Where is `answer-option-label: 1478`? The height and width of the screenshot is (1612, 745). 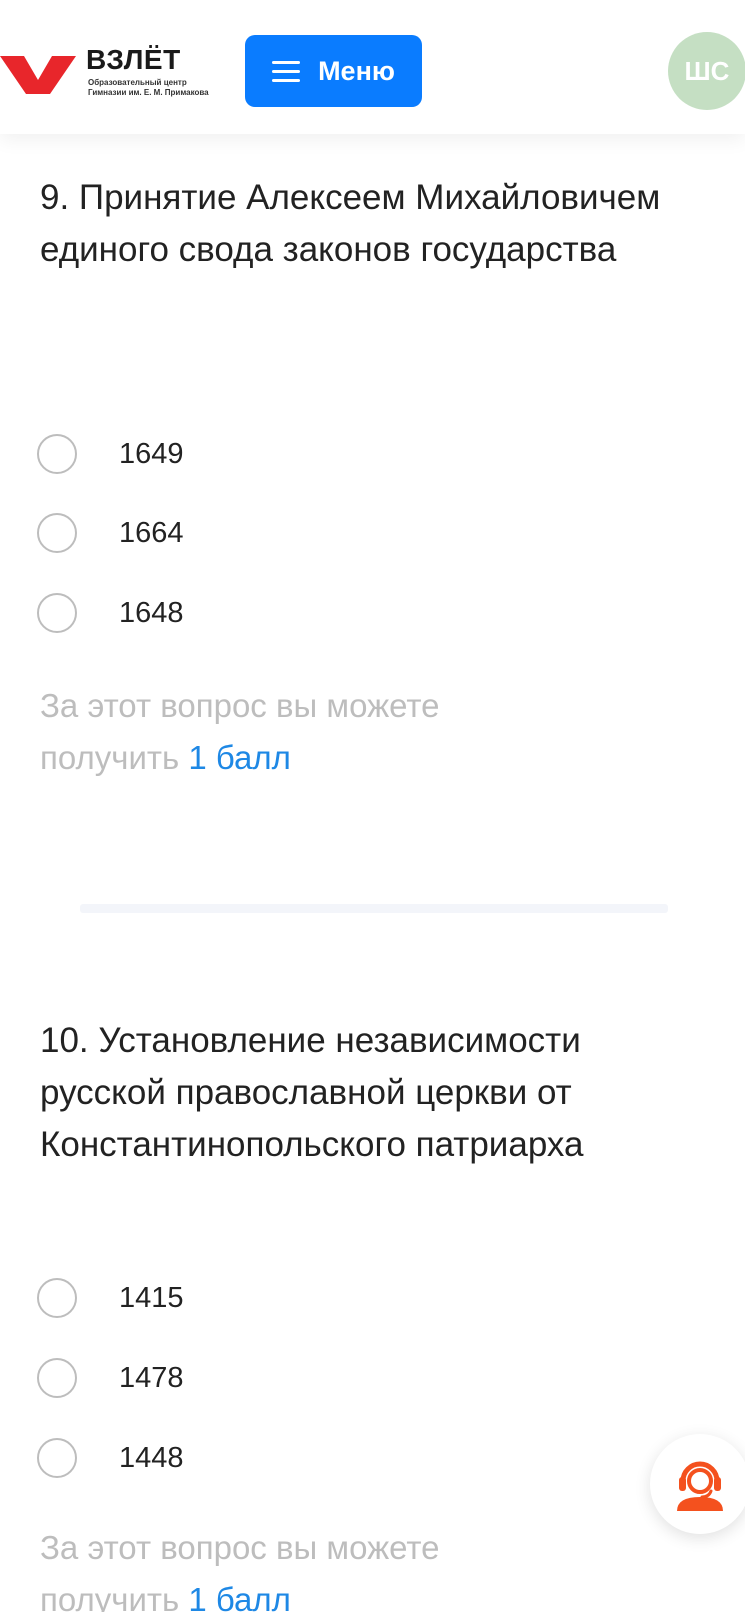
answer-option-label: 1478 is located at coordinates (151, 1377).